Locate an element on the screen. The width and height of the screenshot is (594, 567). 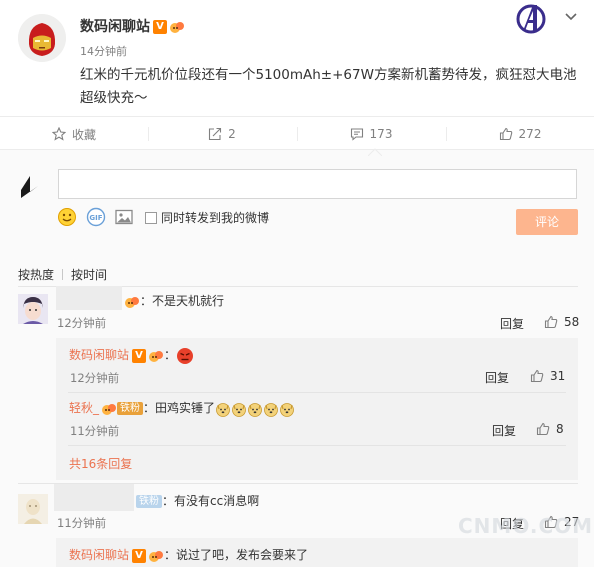
repost-button: 2 is located at coordinates (222, 134).